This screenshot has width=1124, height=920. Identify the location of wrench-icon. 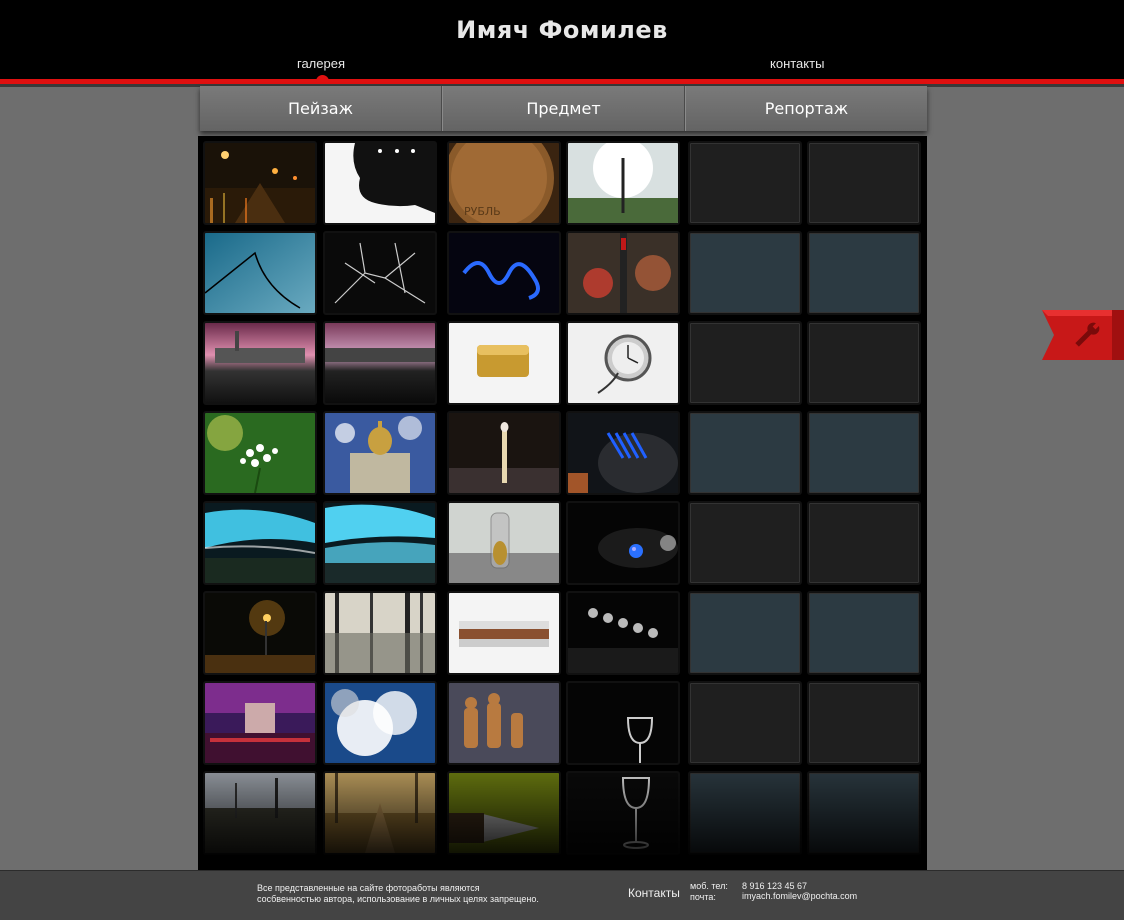
(1083, 335).